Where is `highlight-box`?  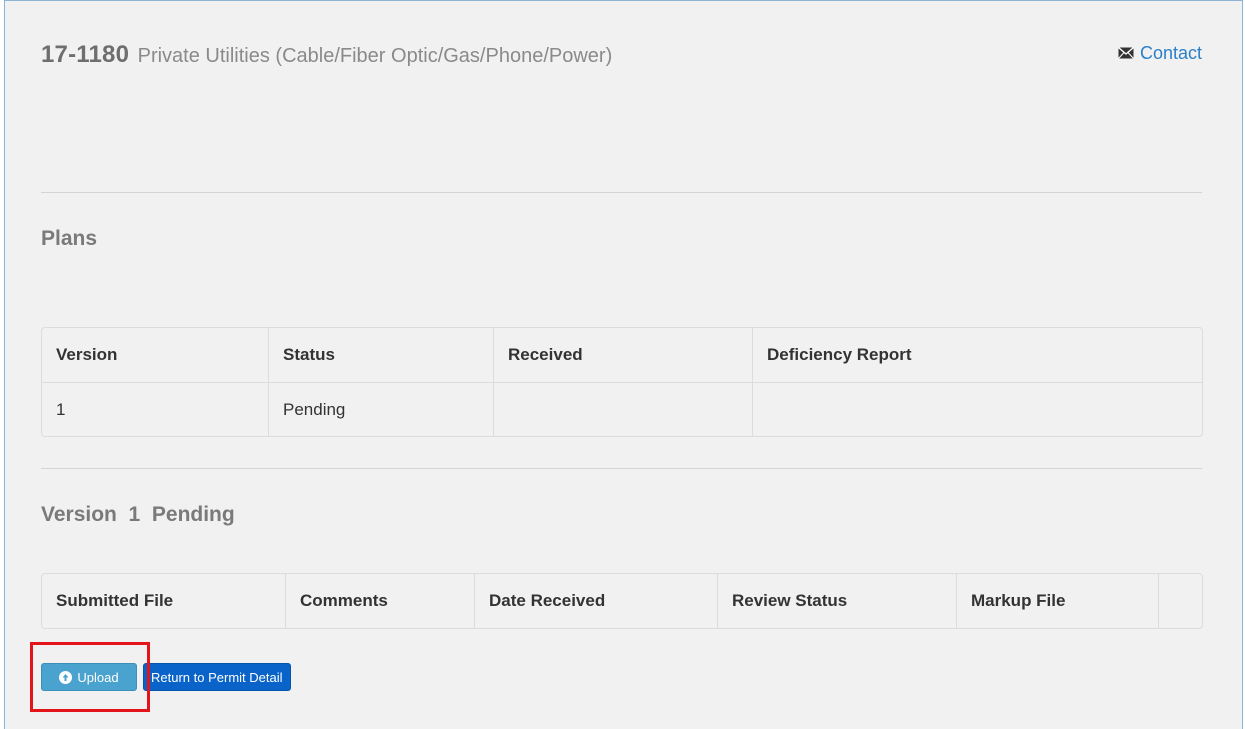 highlight-box is located at coordinates (90, 677).